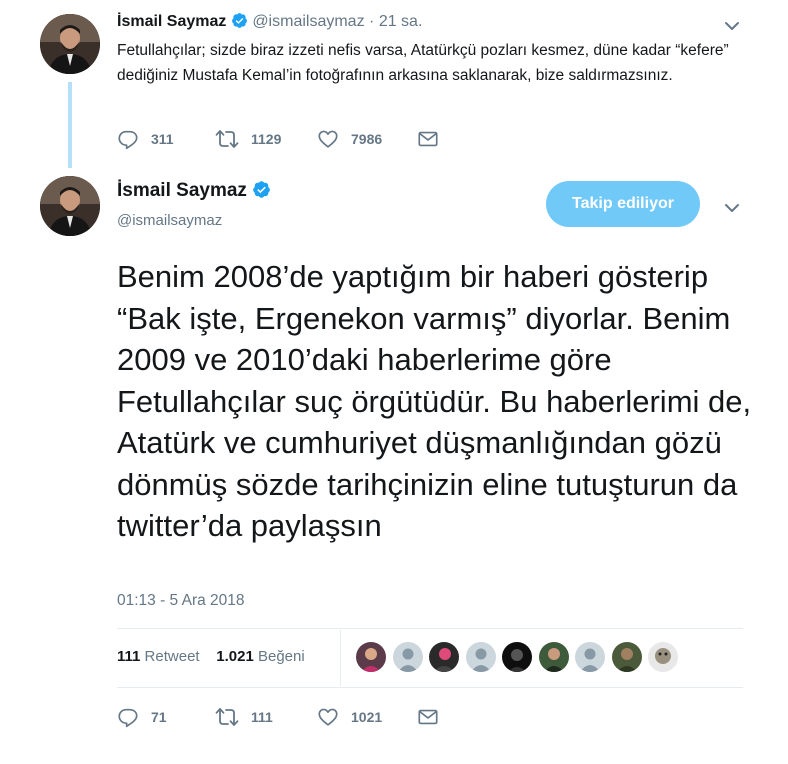 Image resolution: width=788 pixels, height=764 pixels. Describe the element at coordinates (129, 656) in the screenshot. I see `retweet-total: 111` at that location.